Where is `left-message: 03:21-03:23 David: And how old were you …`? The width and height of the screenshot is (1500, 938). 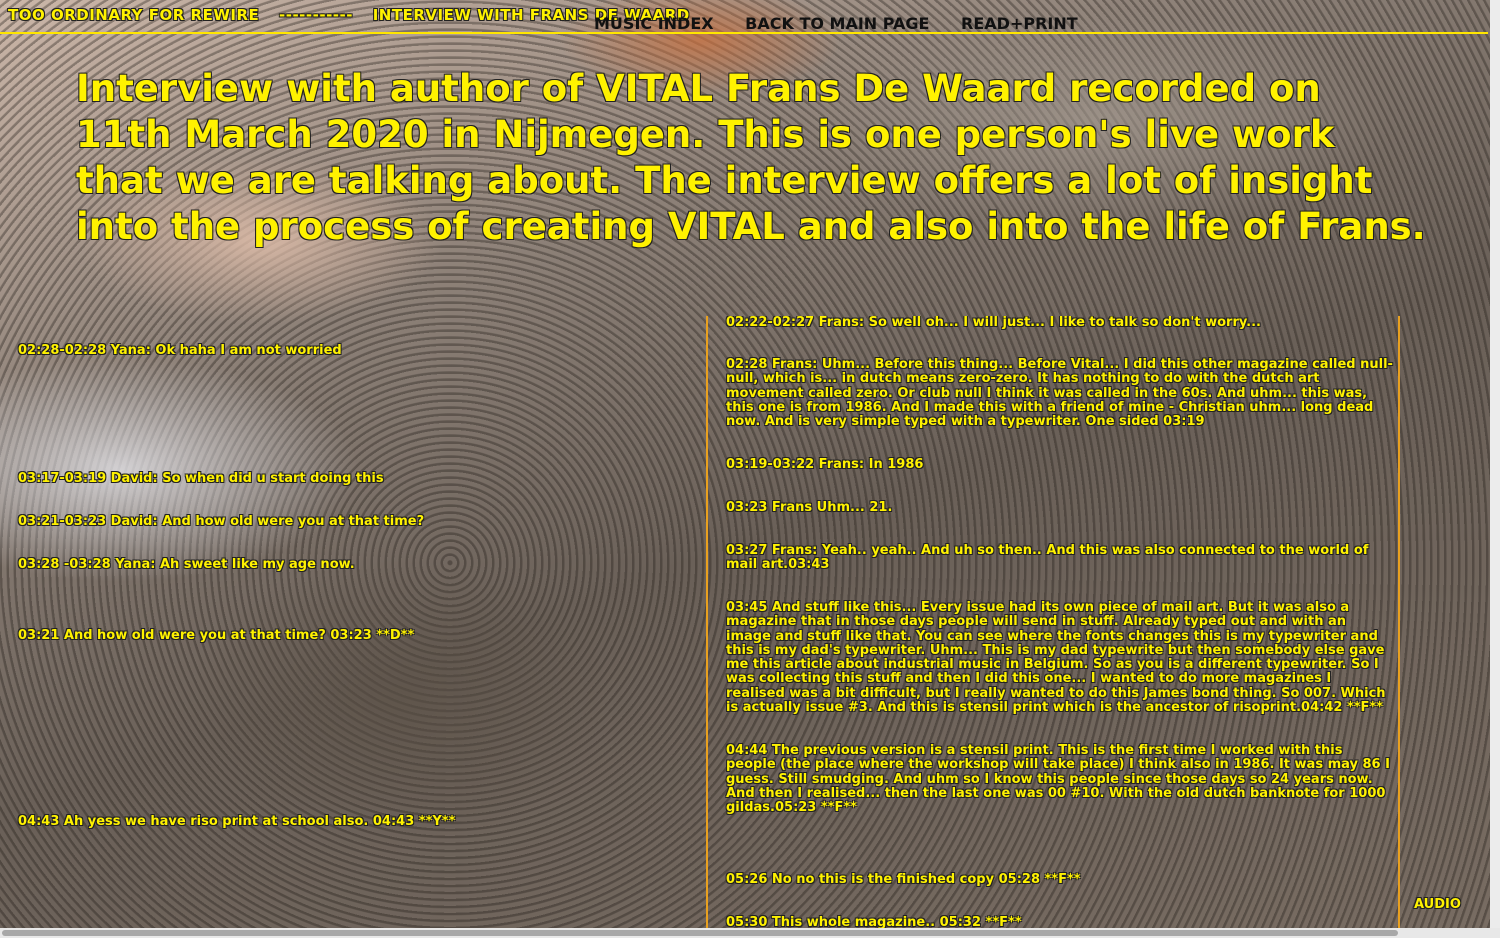
left-message: 03:21-03:23 David: And how old were you … is located at coordinates (221, 521).